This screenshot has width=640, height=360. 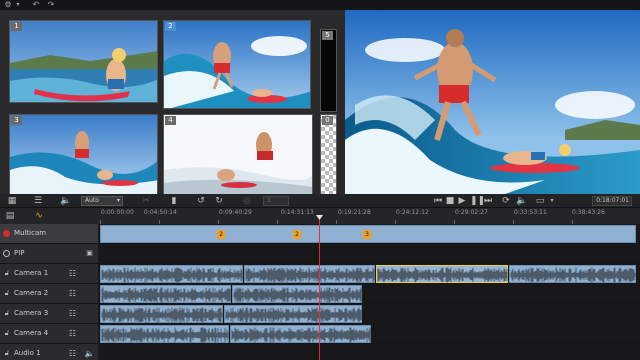 What do you see at coordinates (276, 201) in the screenshot?
I see `camera-stepper: 1` at bounding box center [276, 201].